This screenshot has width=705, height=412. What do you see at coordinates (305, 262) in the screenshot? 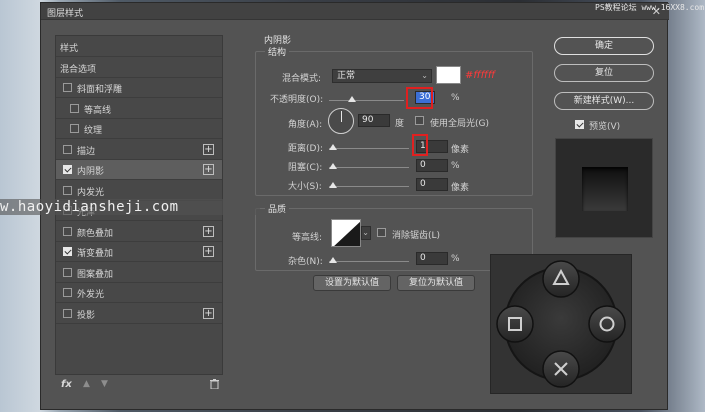
I see `noise-label: 杂色(N):` at bounding box center [305, 262].